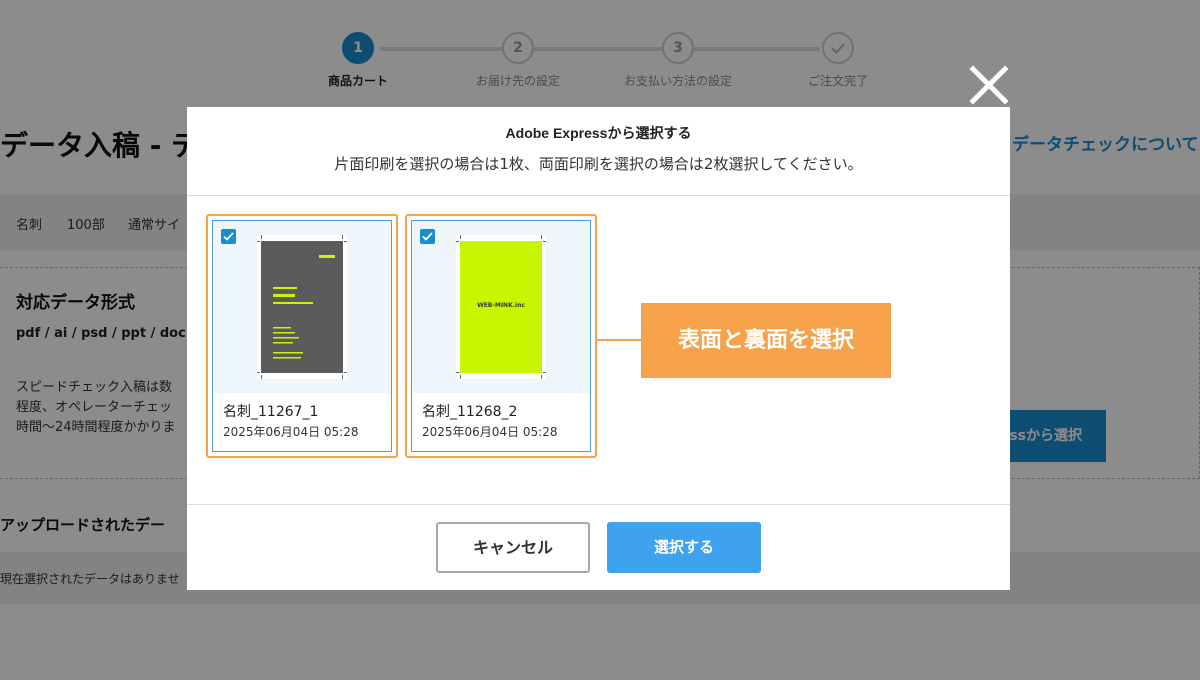  Describe the element at coordinates (684, 547) in the screenshot. I see `select-button: 選択する` at that location.